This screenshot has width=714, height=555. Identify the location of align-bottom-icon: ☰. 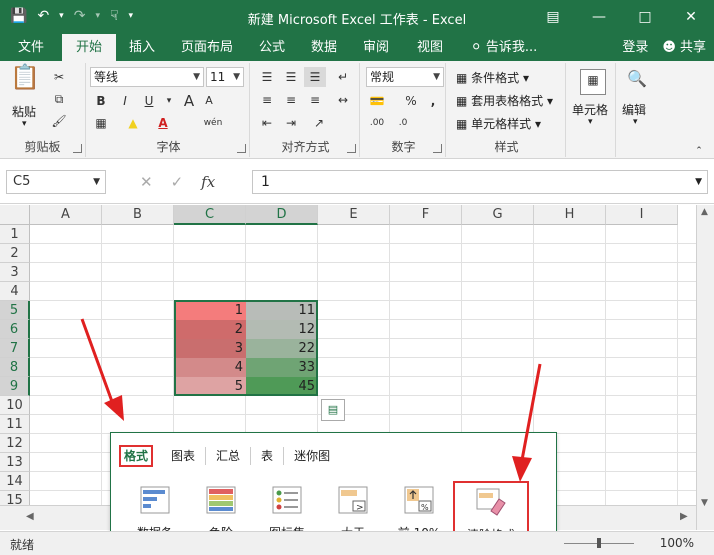
(315, 77).